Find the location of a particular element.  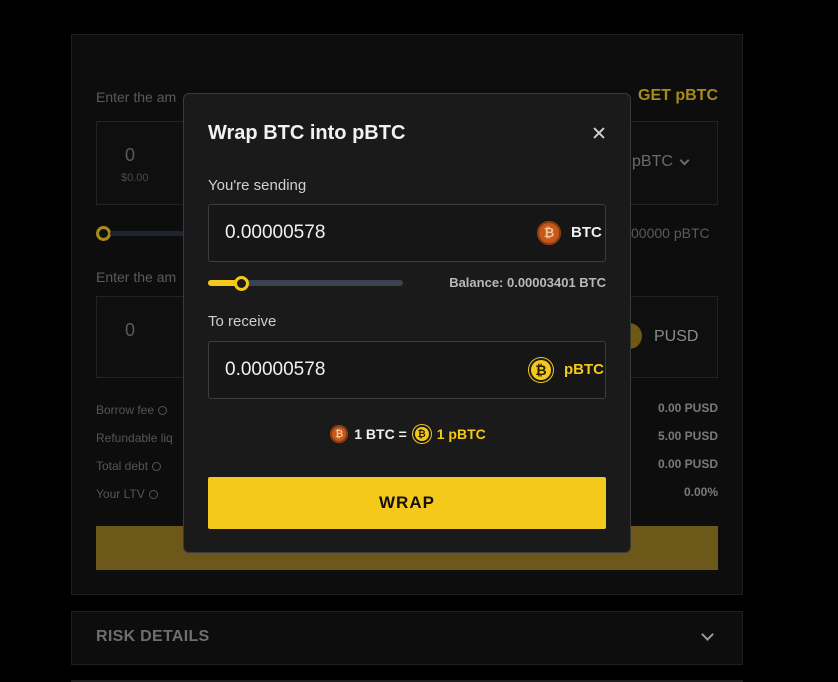

rate-right: 1 pBTC is located at coordinates (461, 434).